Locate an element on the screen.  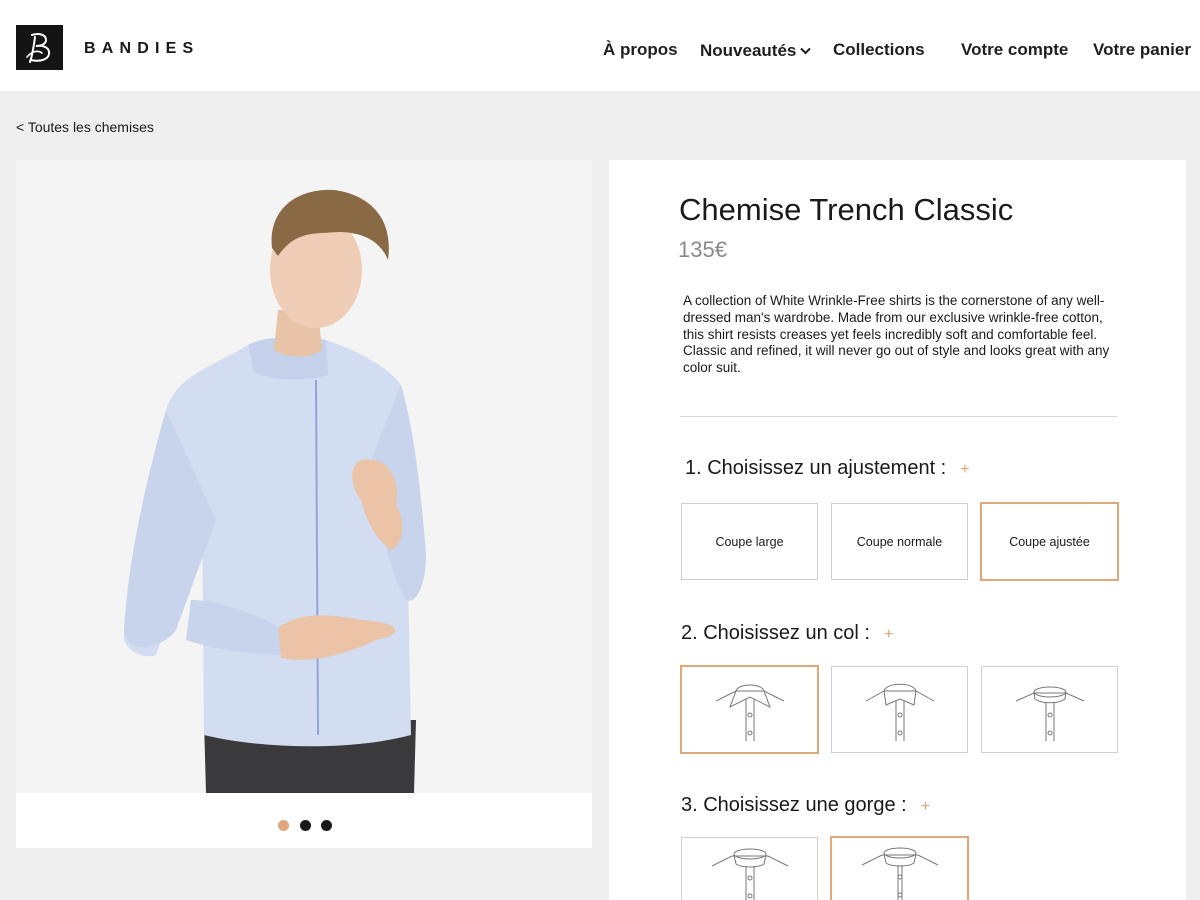
step-fit-label: 1. Choisissez un ajustement : is located at coordinates (816, 468).